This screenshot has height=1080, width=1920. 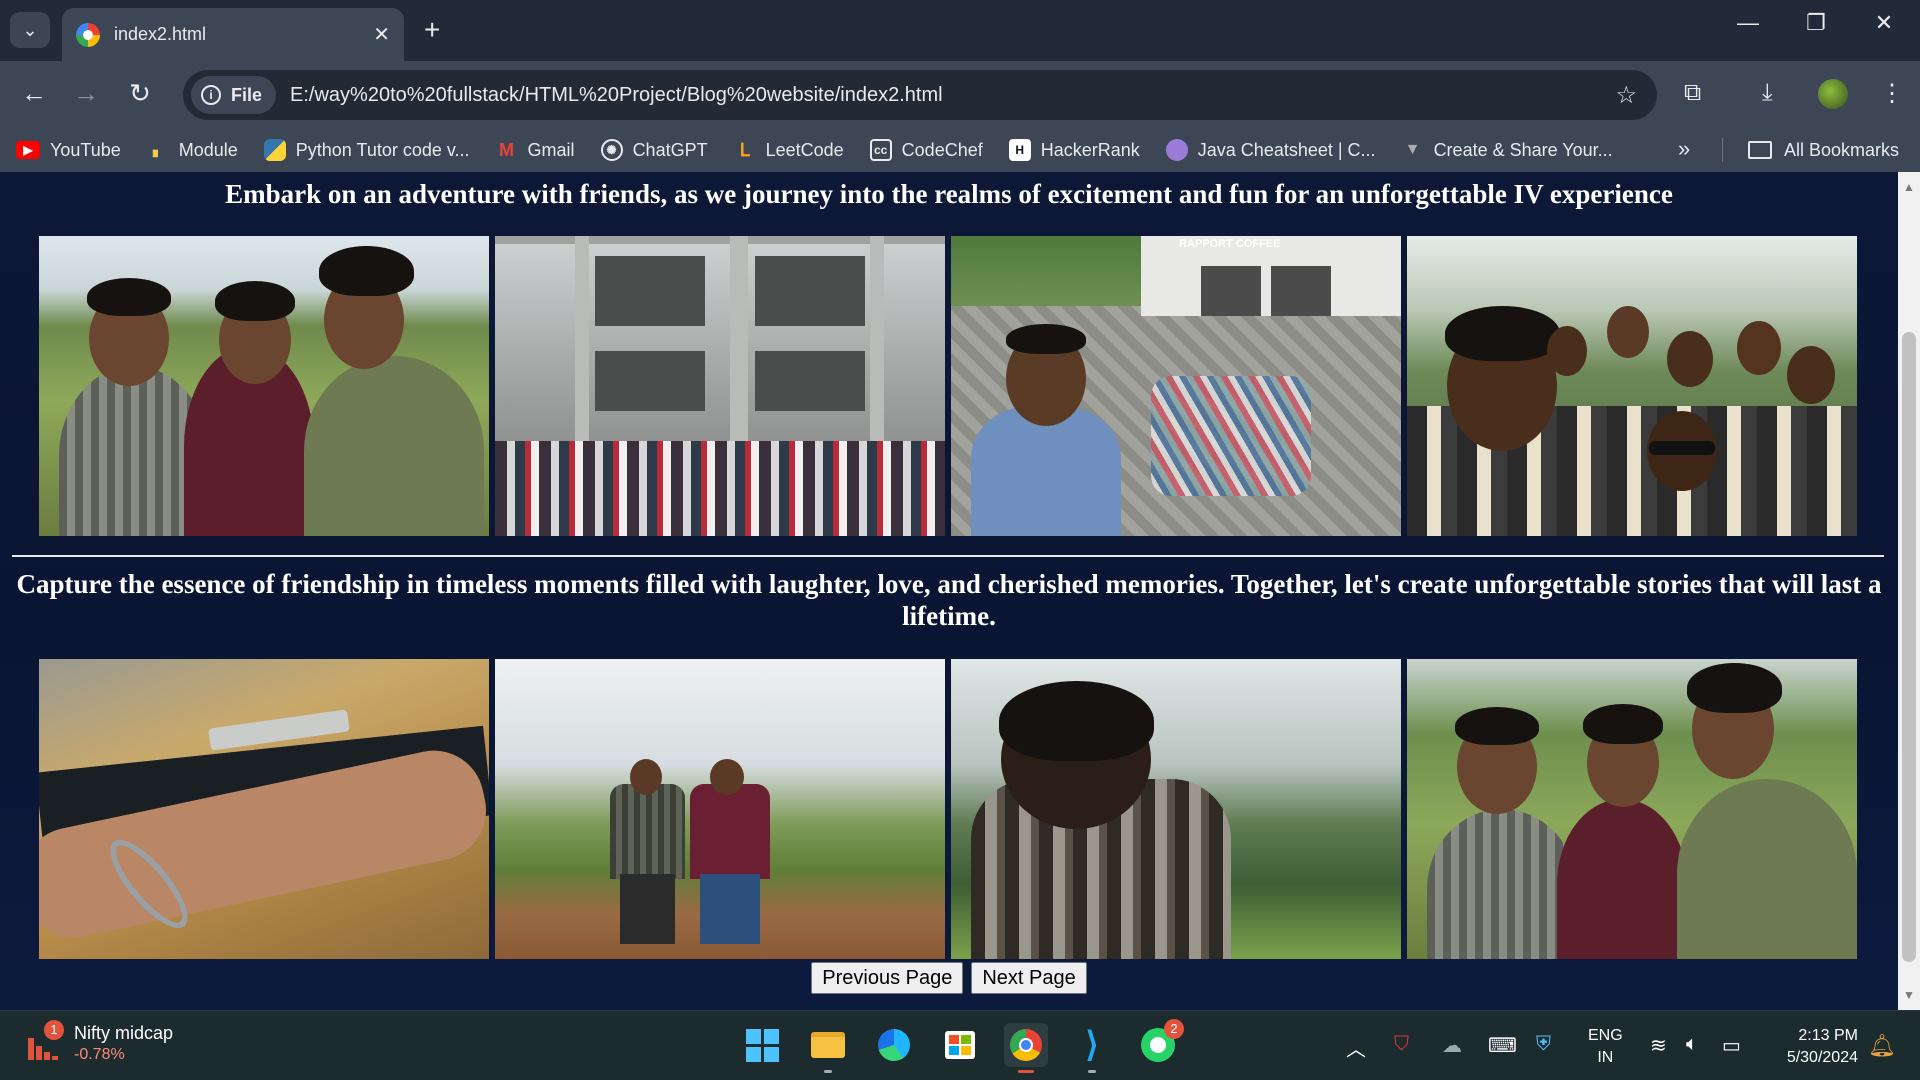 What do you see at coordinates (208, 149) in the screenshot?
I see `bookmark-label: Module` at bounding box center [208, 149].